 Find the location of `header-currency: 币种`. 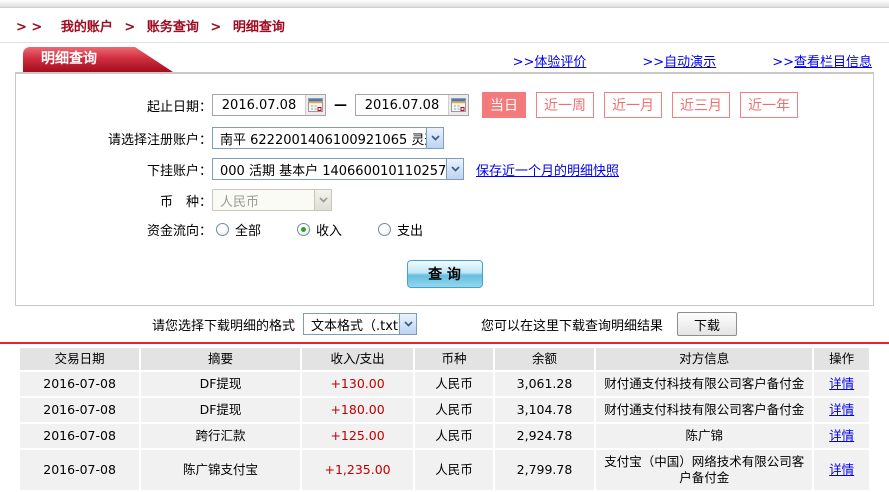

header-currency: 币种 is located at coordinates (454, 359).